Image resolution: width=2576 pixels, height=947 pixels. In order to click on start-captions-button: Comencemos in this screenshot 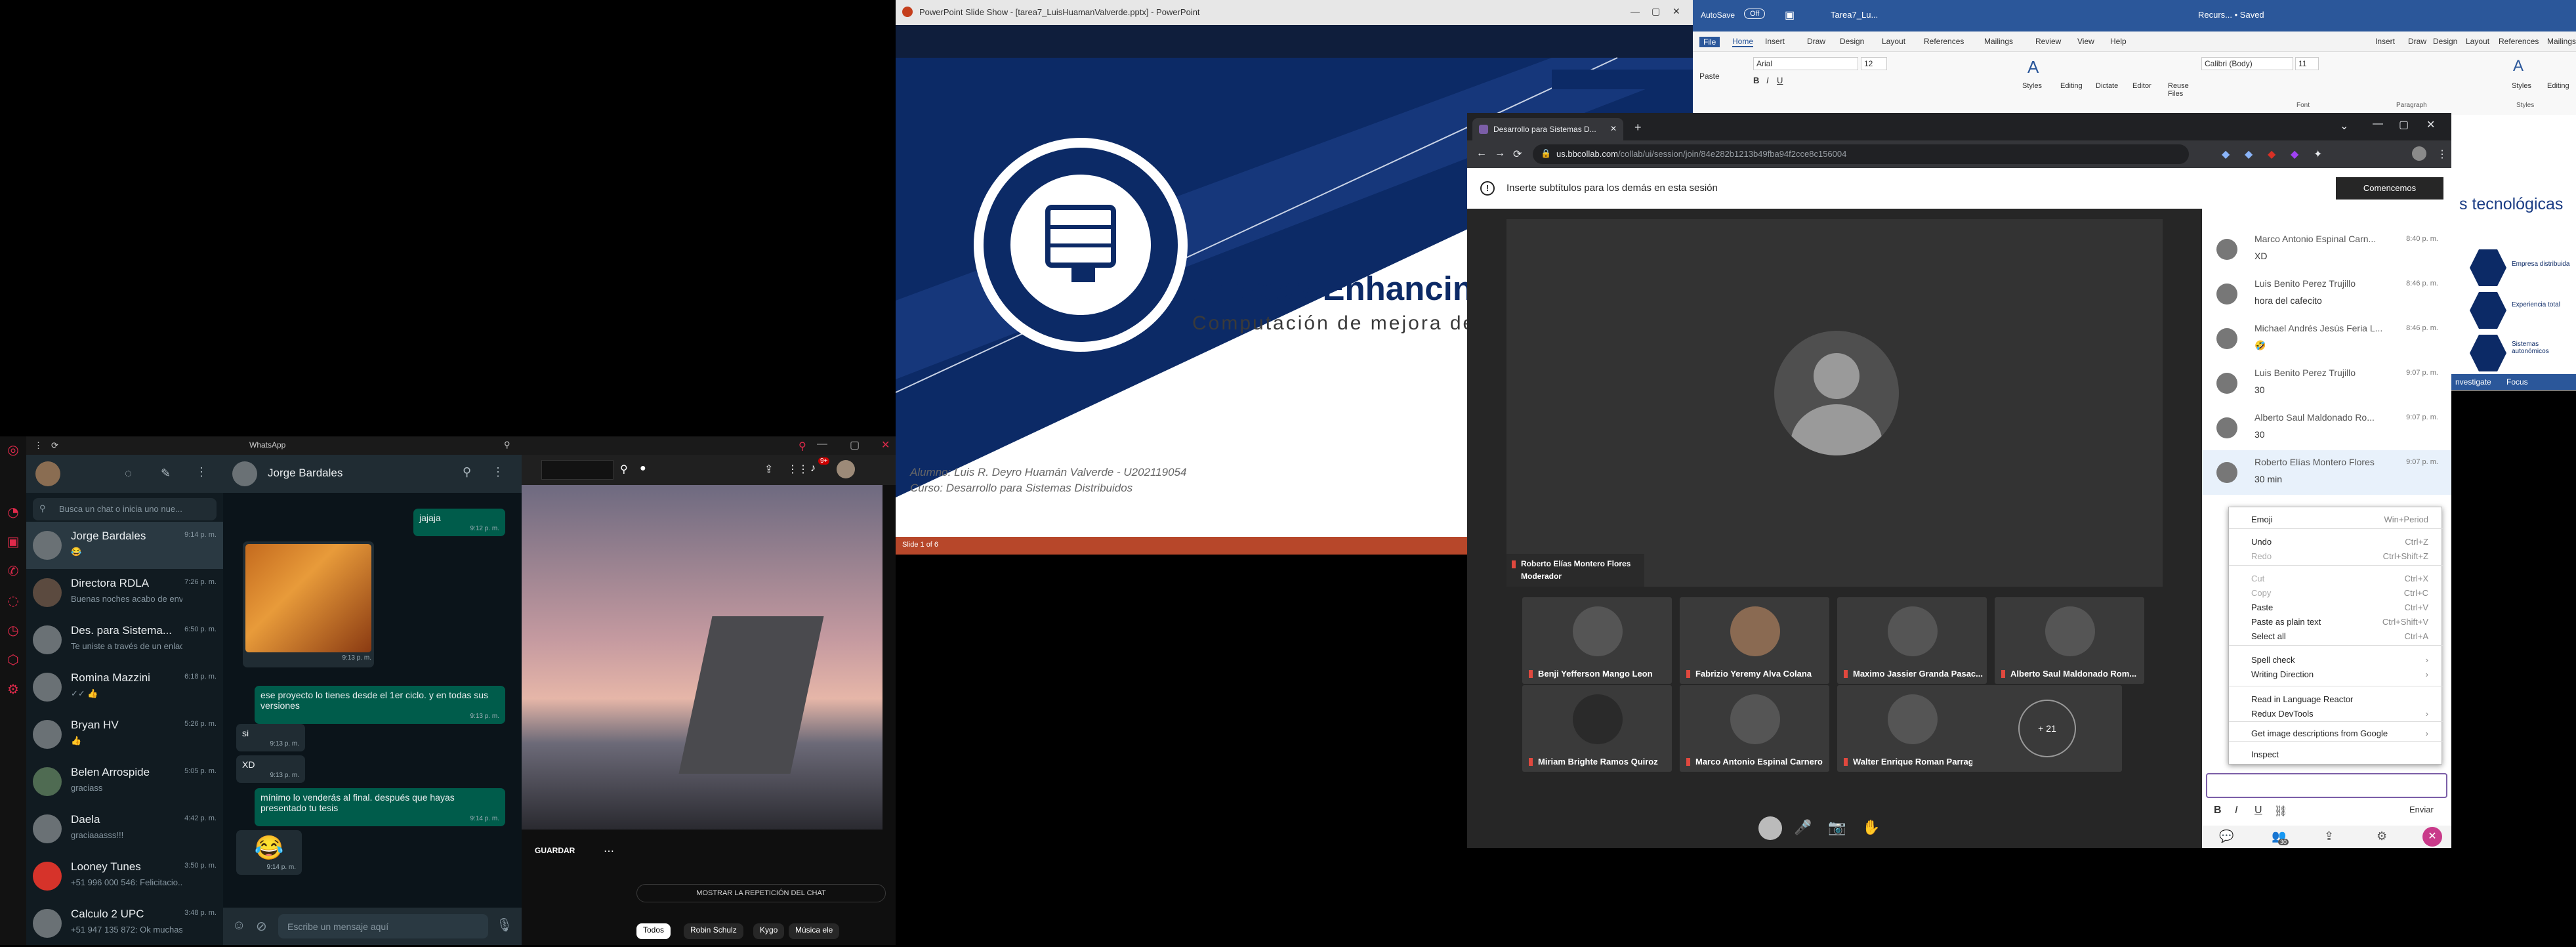, I will do `click(2389, 188)`.